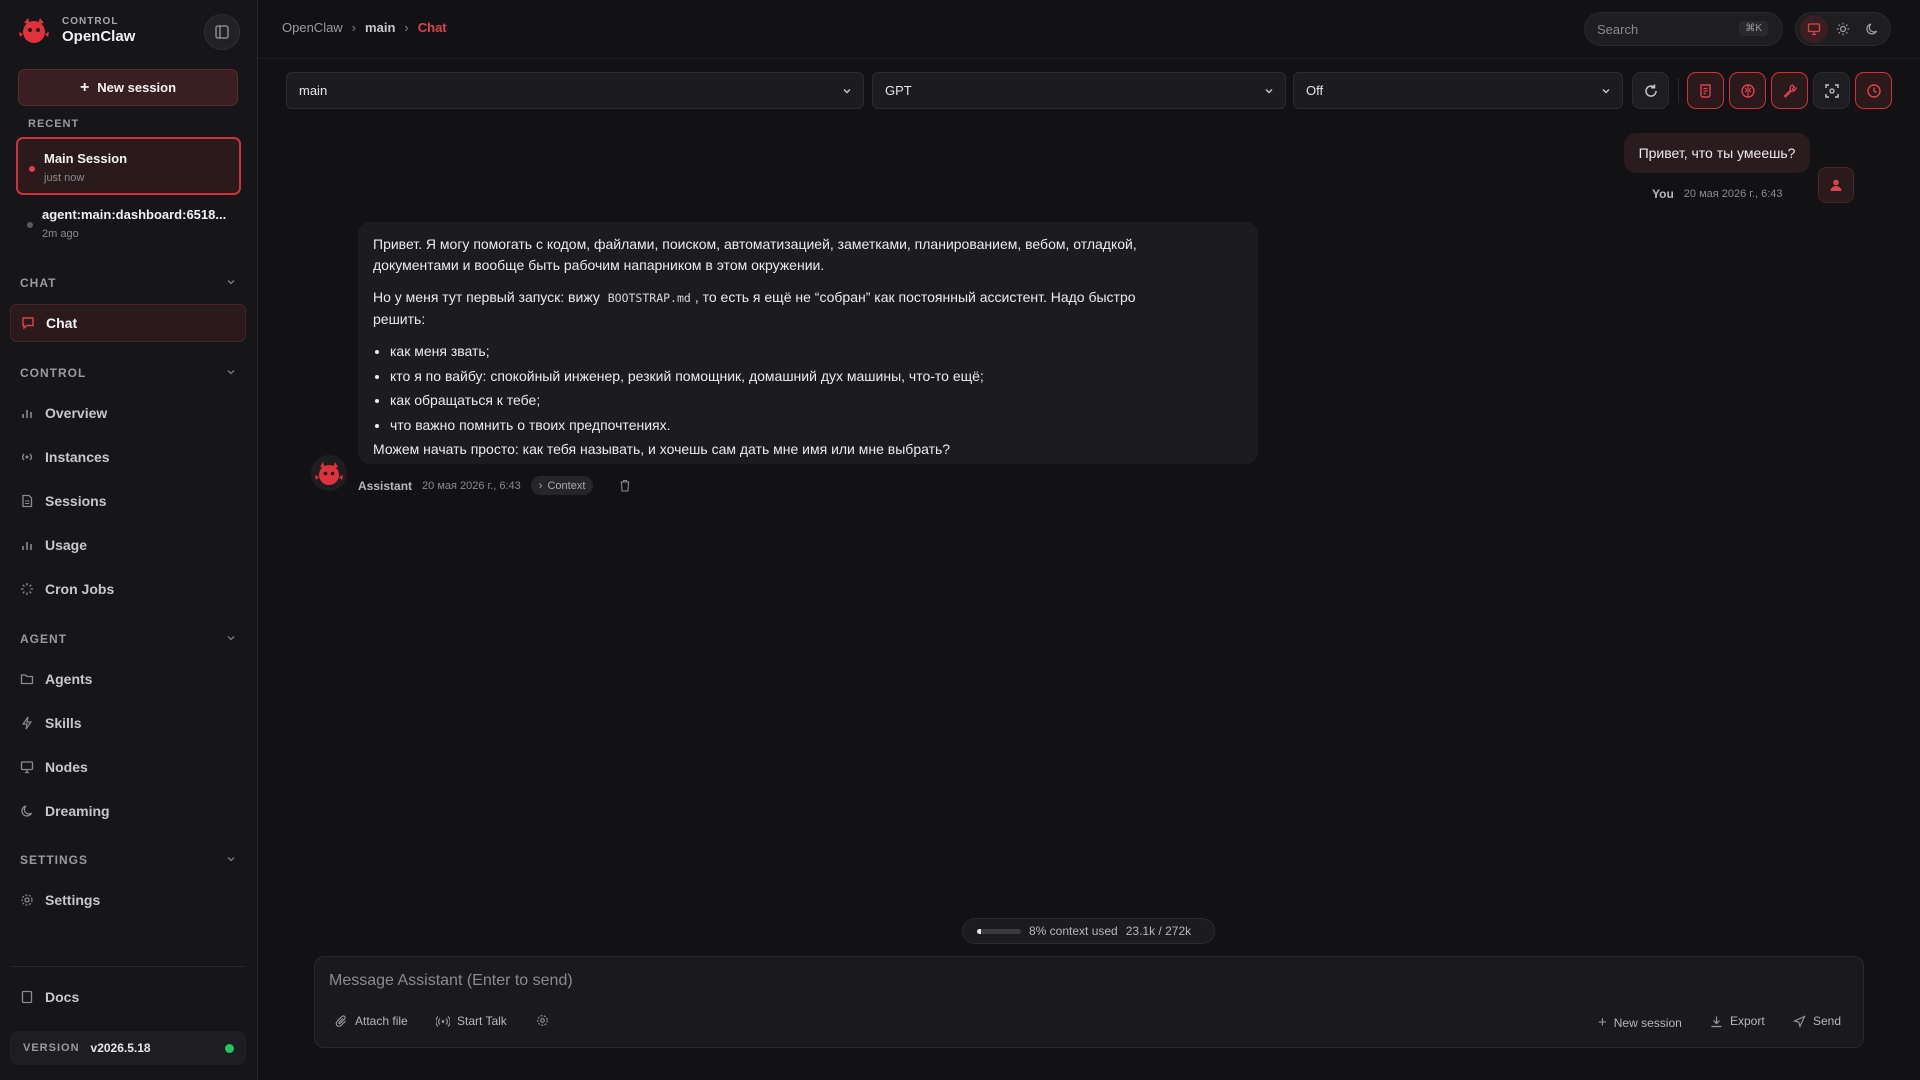 The image size is (1920, 1080). What do you see at coordinates (380, 27) in the screenshot?
I see `breadcrumb-agent: main` at bounding box center [380, 27].